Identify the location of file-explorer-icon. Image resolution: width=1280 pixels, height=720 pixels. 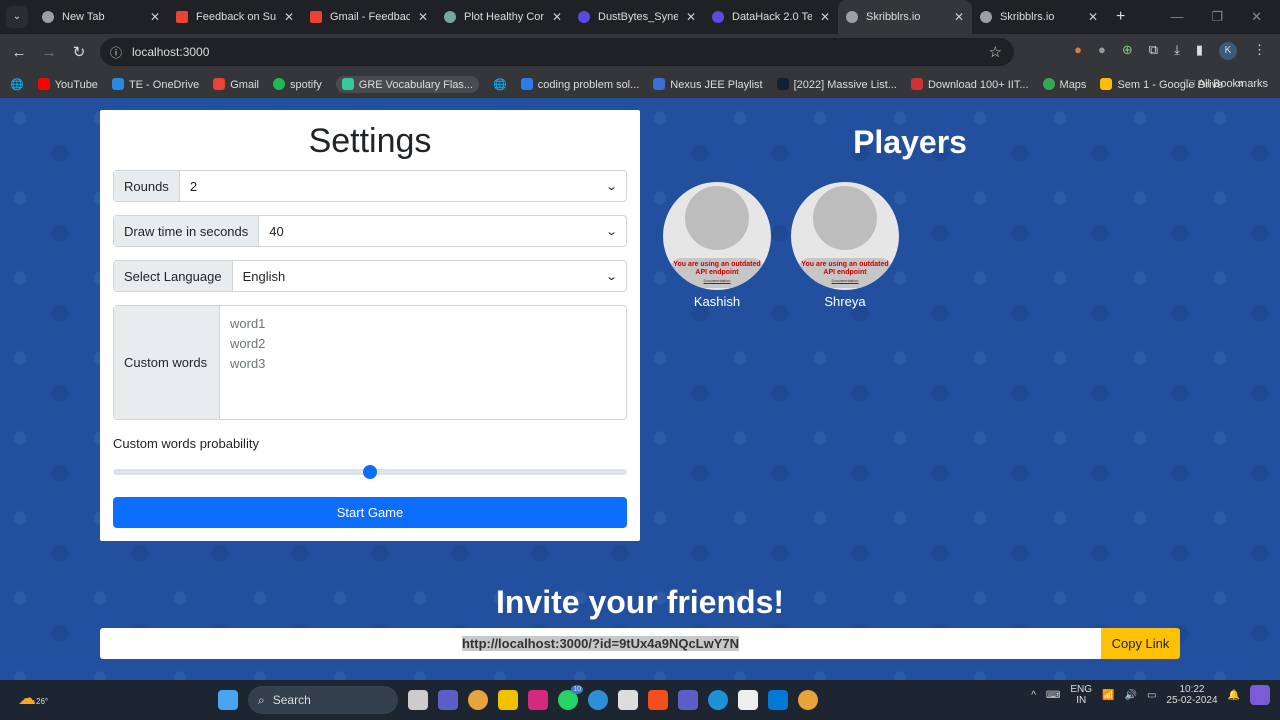
(508, 700).